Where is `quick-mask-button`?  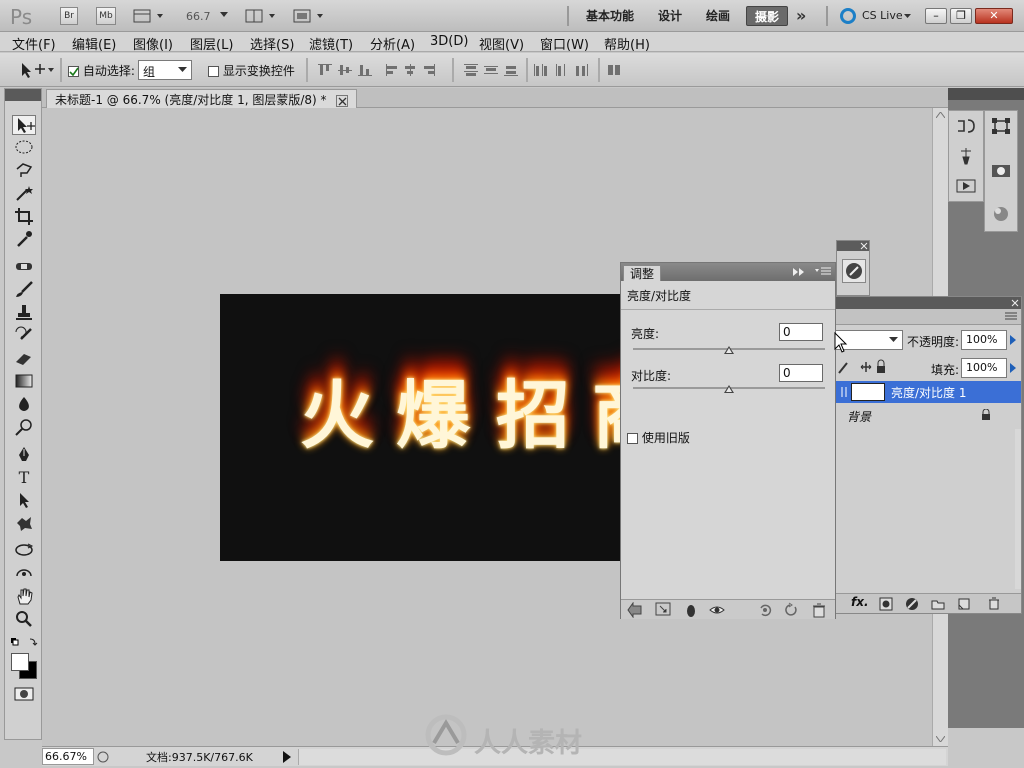 quick-mask-button is located at coordinates (24, 694).